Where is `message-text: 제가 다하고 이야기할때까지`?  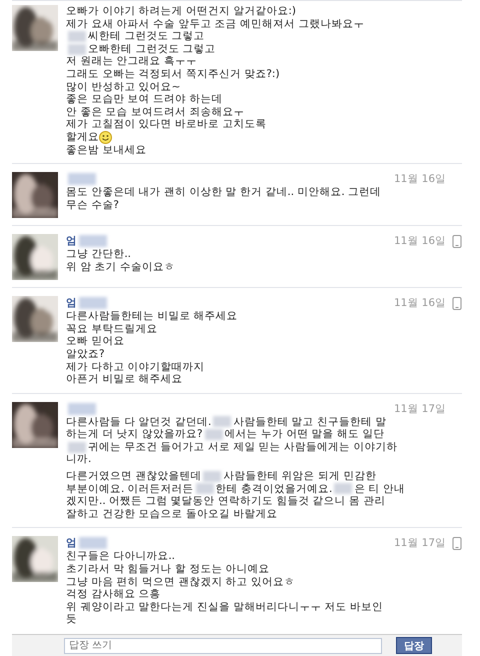
message-text: 제가 다하고 이야기할때까지 is located at coordinates (135, 367).